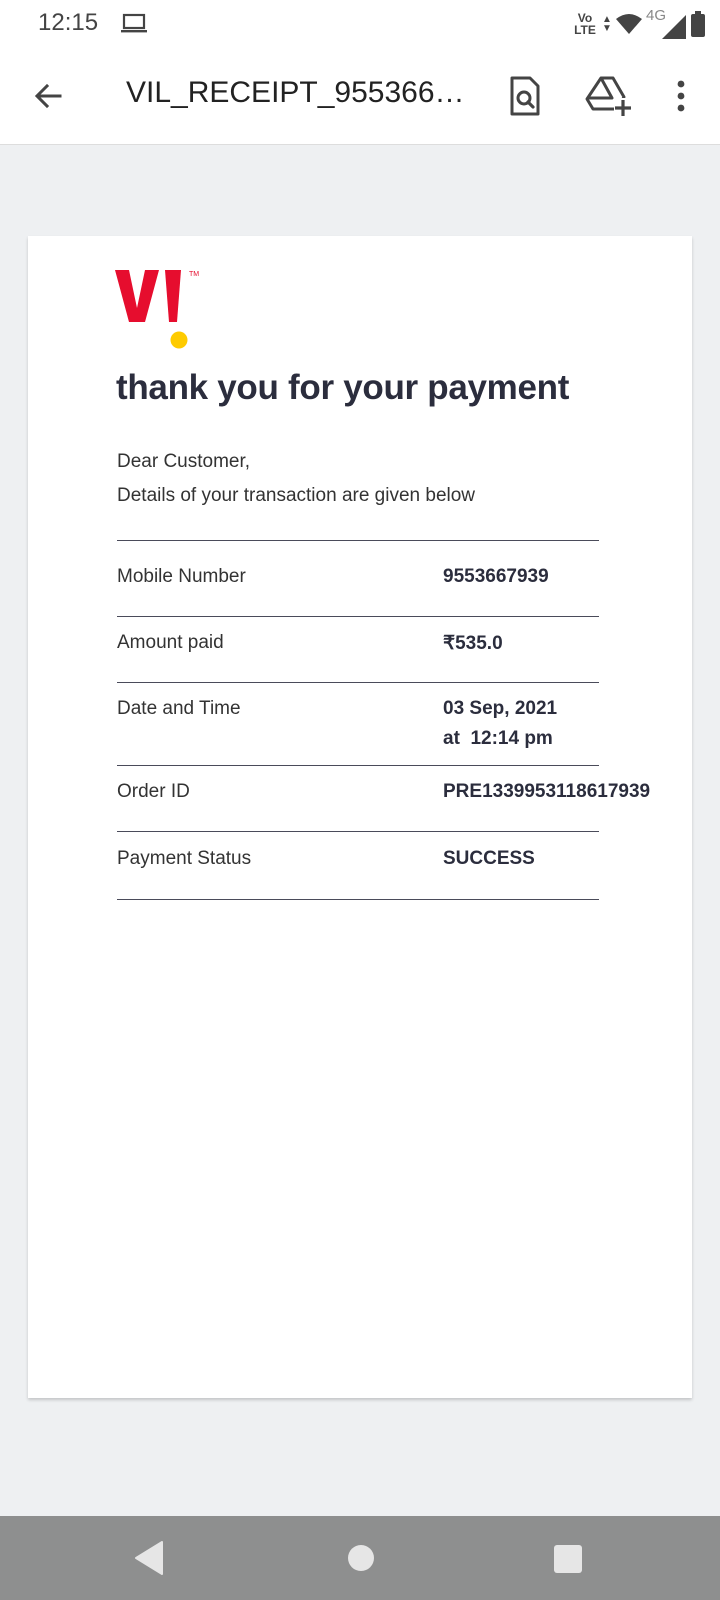  I want to click on nav-home-icon, so click(361, 1558).